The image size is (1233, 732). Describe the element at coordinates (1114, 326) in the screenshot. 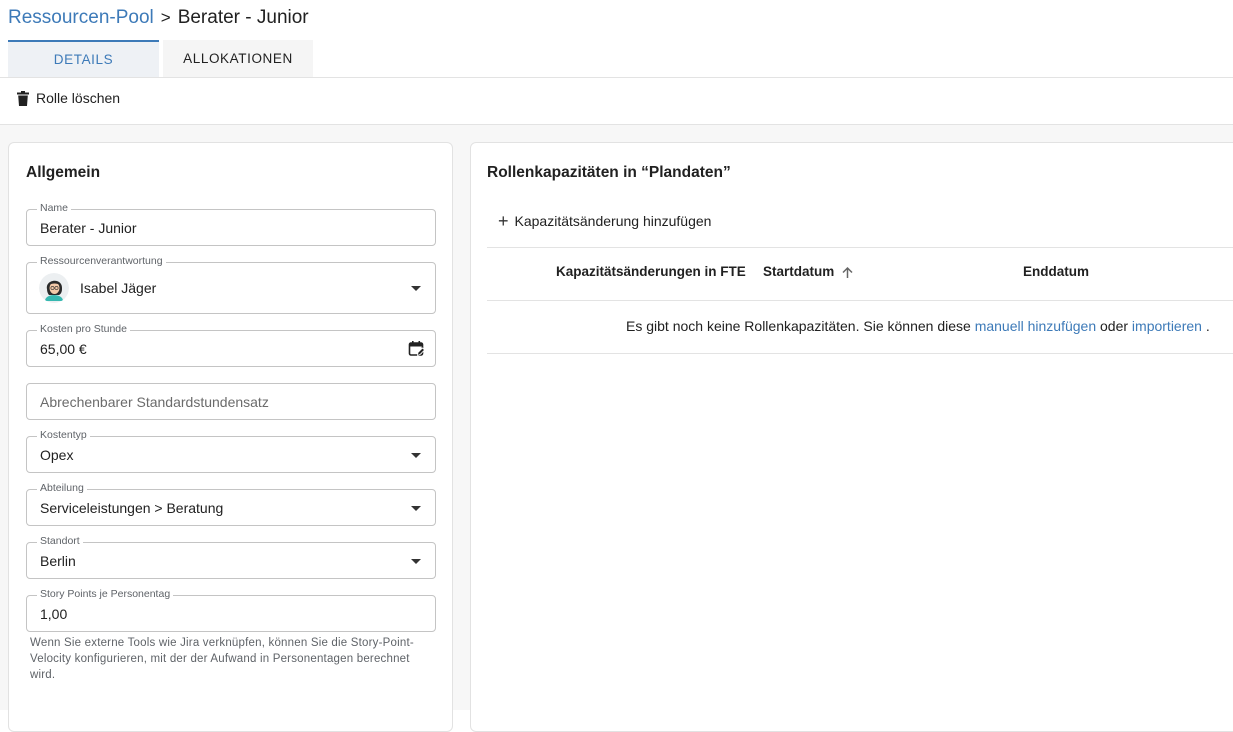

I see `empty-state-or: oder` at that location.